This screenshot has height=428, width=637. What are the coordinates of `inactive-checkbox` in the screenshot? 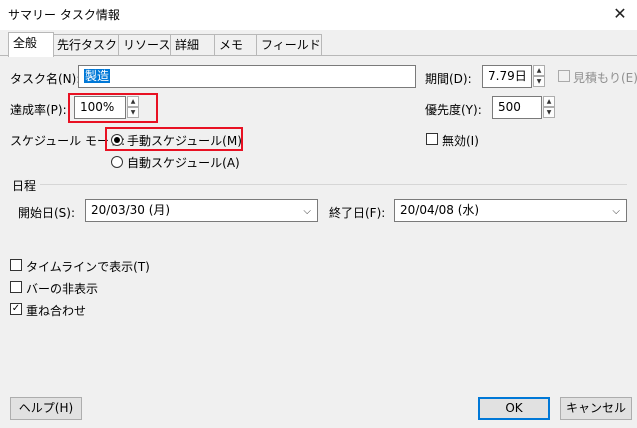 It's located at (432, 139).